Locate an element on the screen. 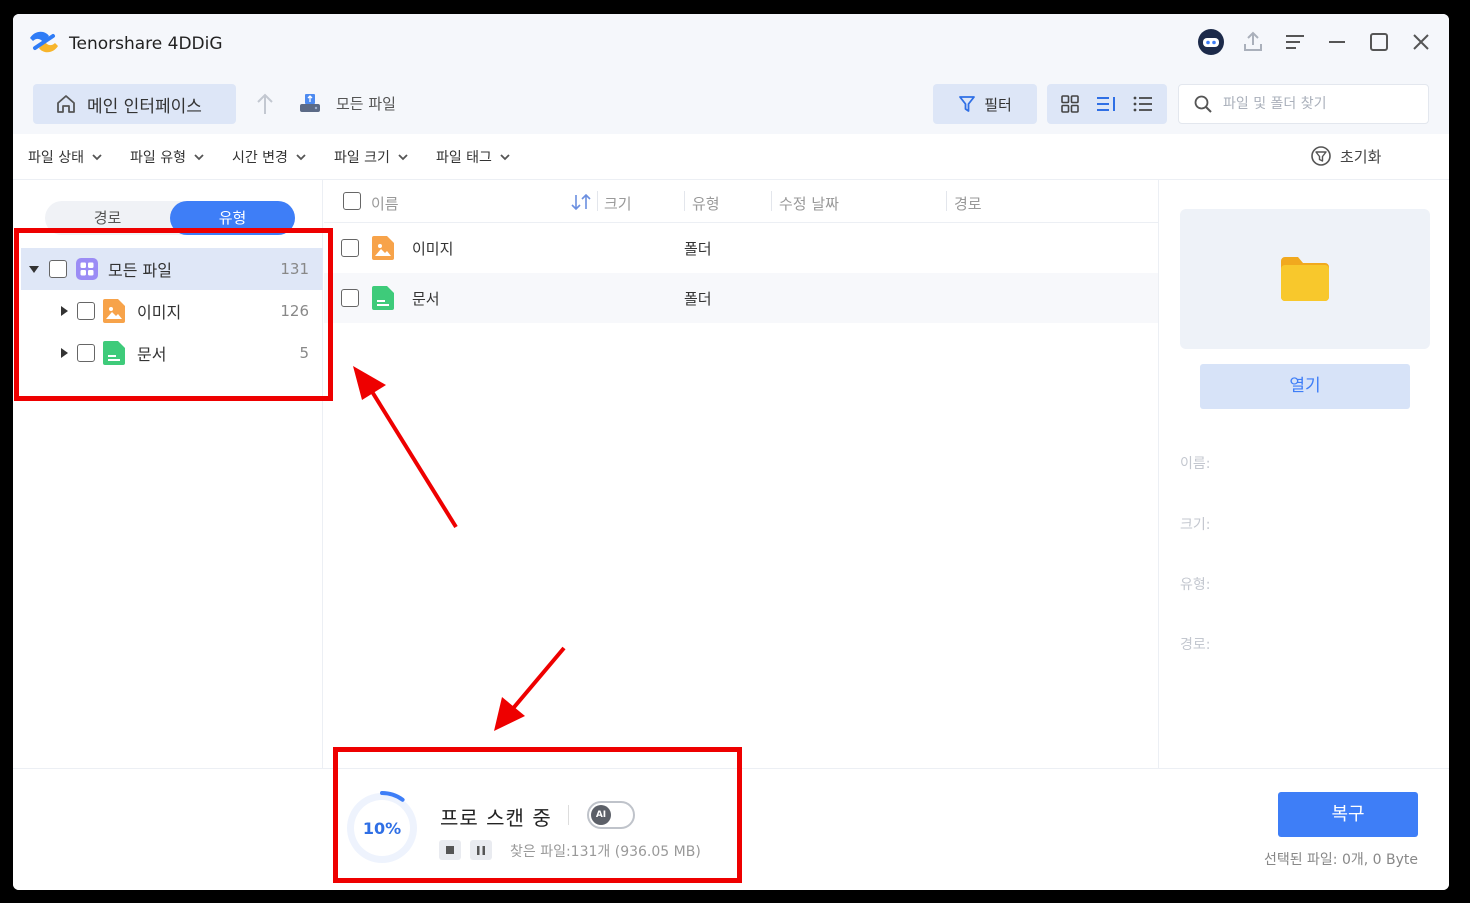 The image size is (1470, 903). home-button: 메인 인터페이스 is located at coordinates (134, 104).